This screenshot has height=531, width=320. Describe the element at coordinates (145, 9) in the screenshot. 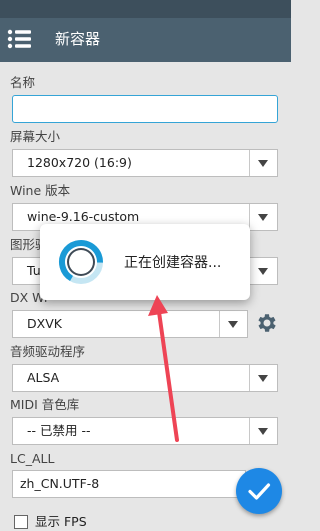

I see `status-bar` at that location.